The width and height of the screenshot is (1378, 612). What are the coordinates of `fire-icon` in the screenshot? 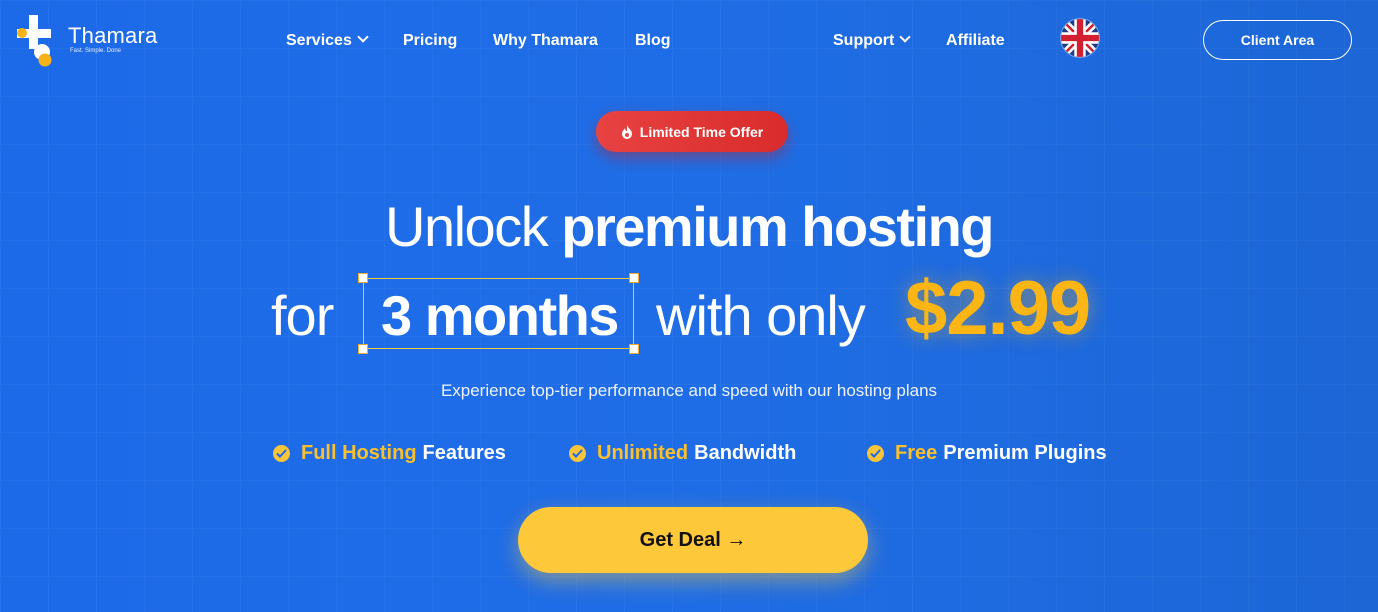 It's located at (626, 131).